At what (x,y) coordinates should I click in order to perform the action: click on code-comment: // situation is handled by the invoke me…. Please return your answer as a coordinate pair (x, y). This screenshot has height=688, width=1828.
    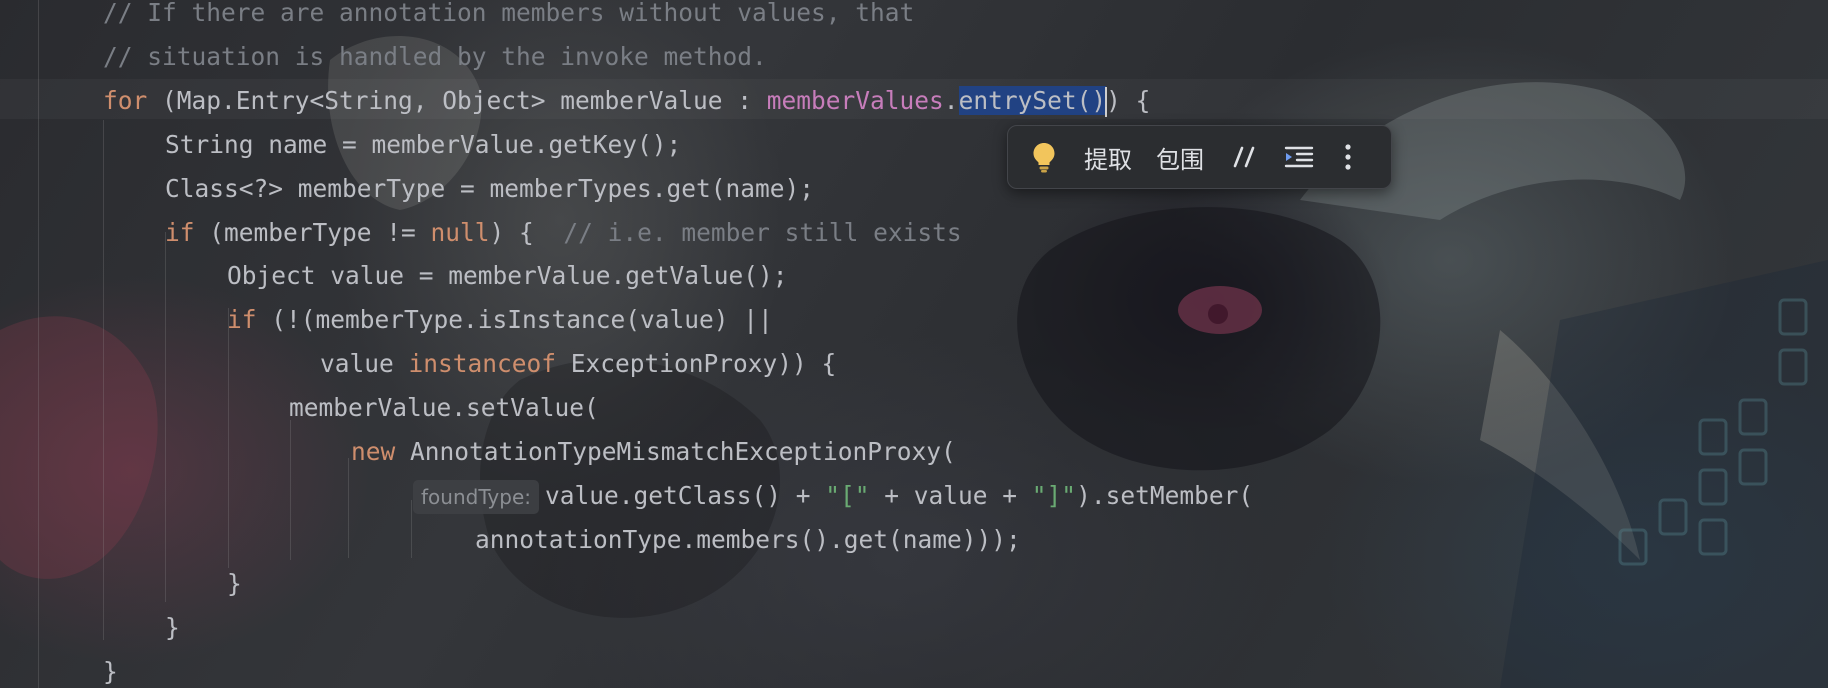
    Looking at the image, I should click on (435, 56).